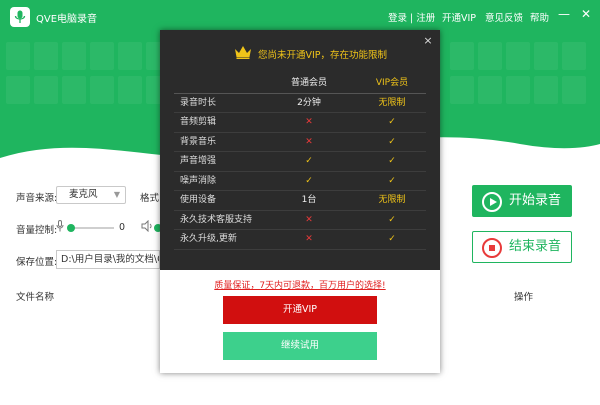 This screenshot has height=405, width=600. What do you see at coordinates (300, 310) in the screenshot?
I see `open-vip-button: 开通VIP` at bounding box center [300, 310].